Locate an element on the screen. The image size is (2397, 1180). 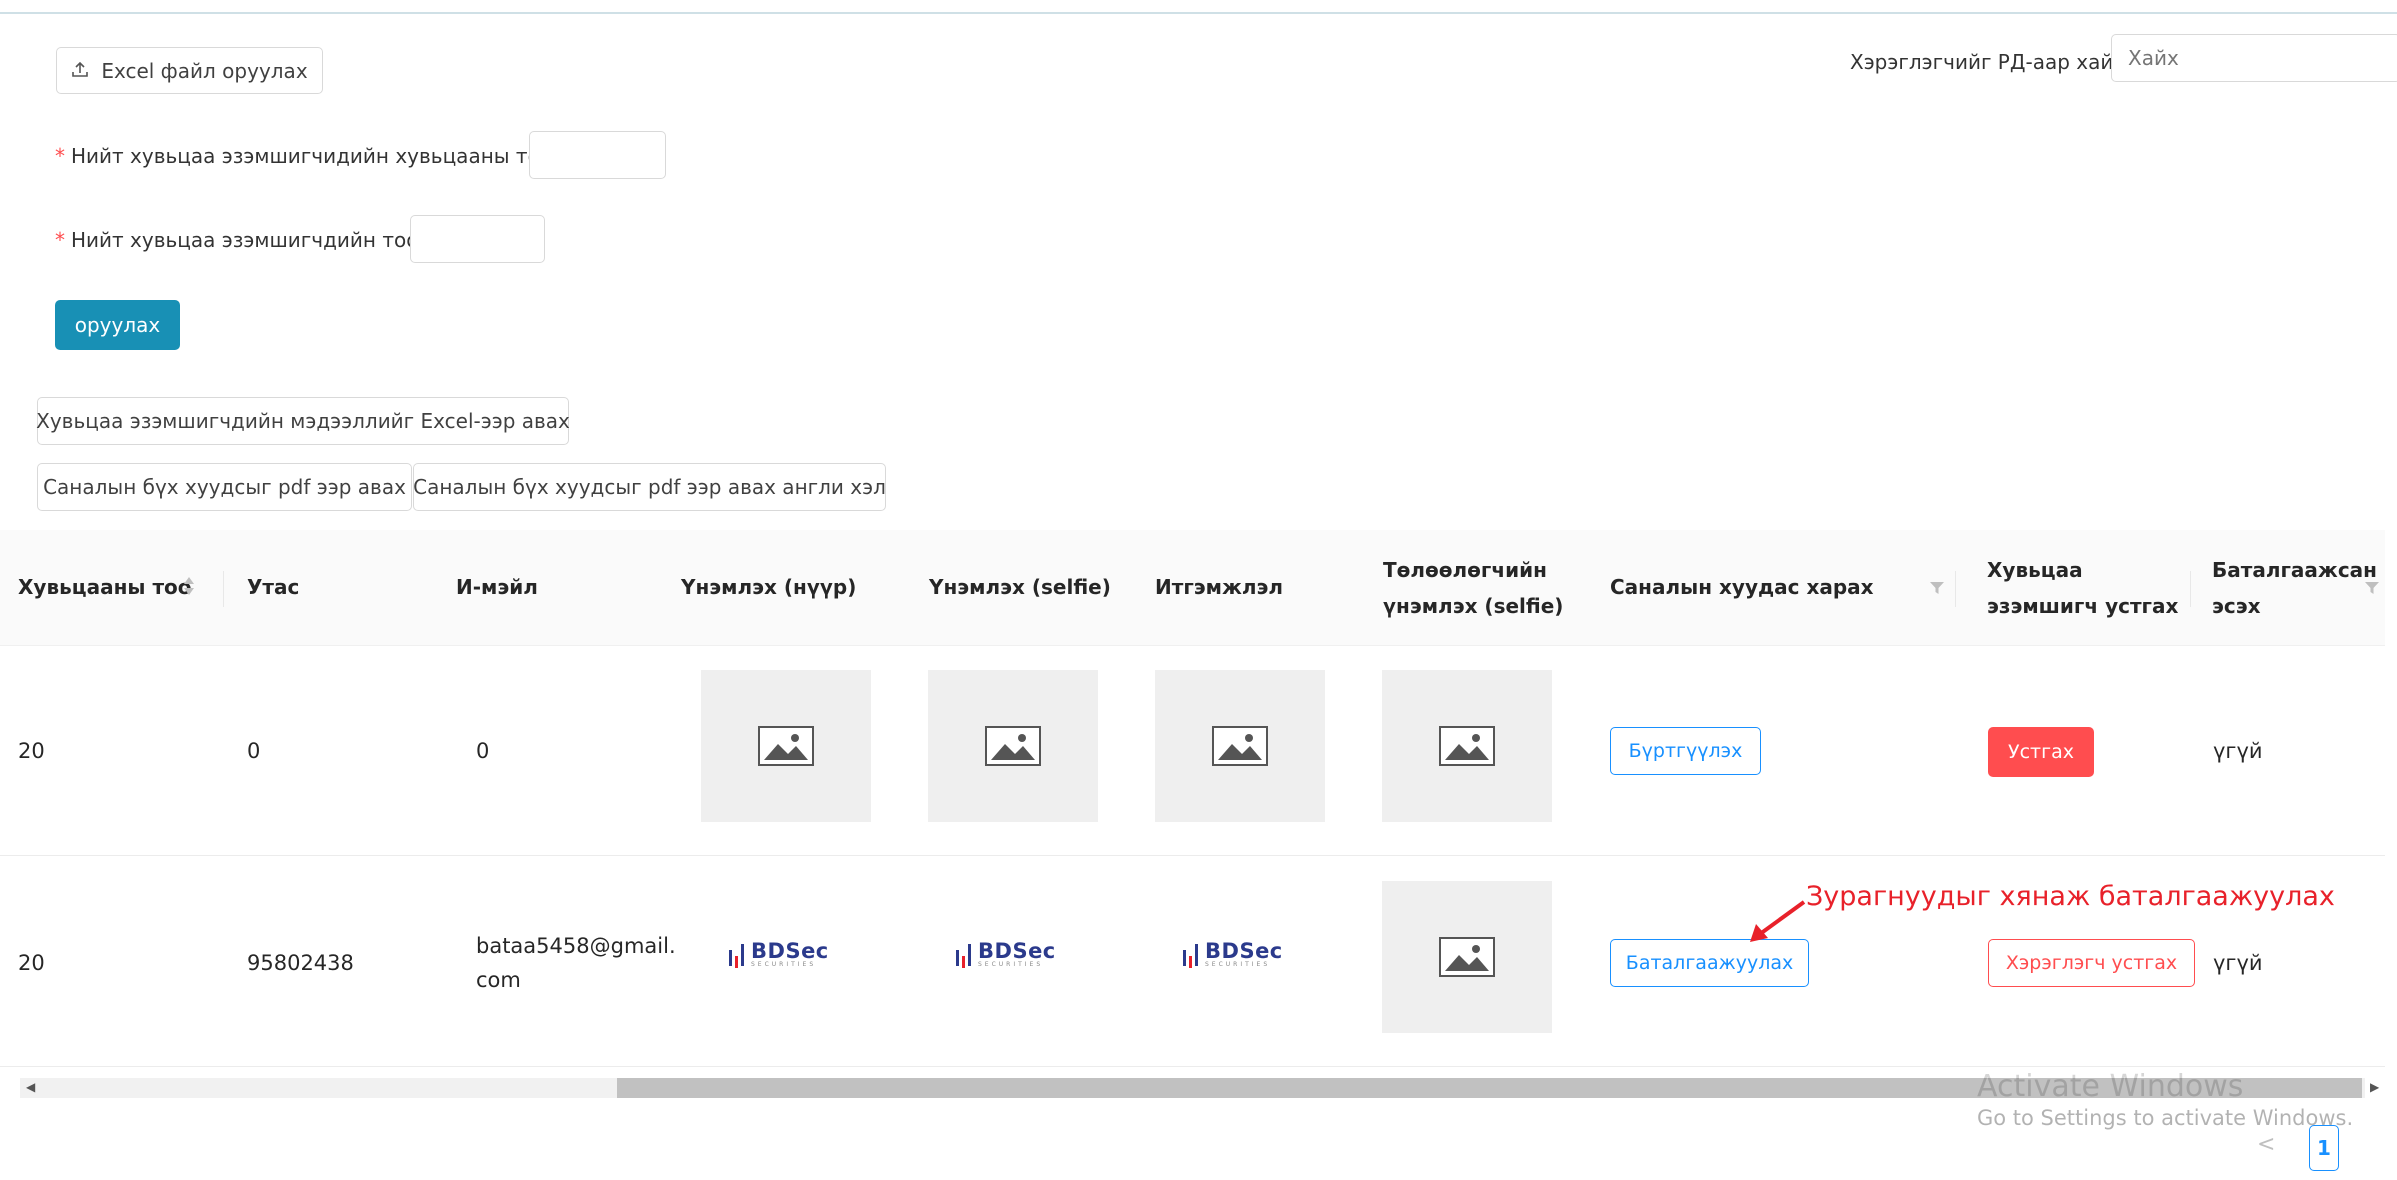
id-front-image-placeholder is located at coordinates (786, 746).